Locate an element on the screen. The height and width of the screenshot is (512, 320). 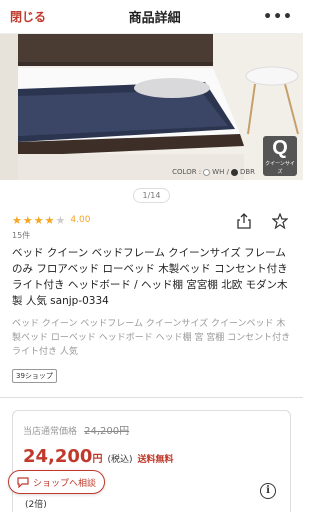
color-wh-label: WH / is located at coordinates (220, 172).